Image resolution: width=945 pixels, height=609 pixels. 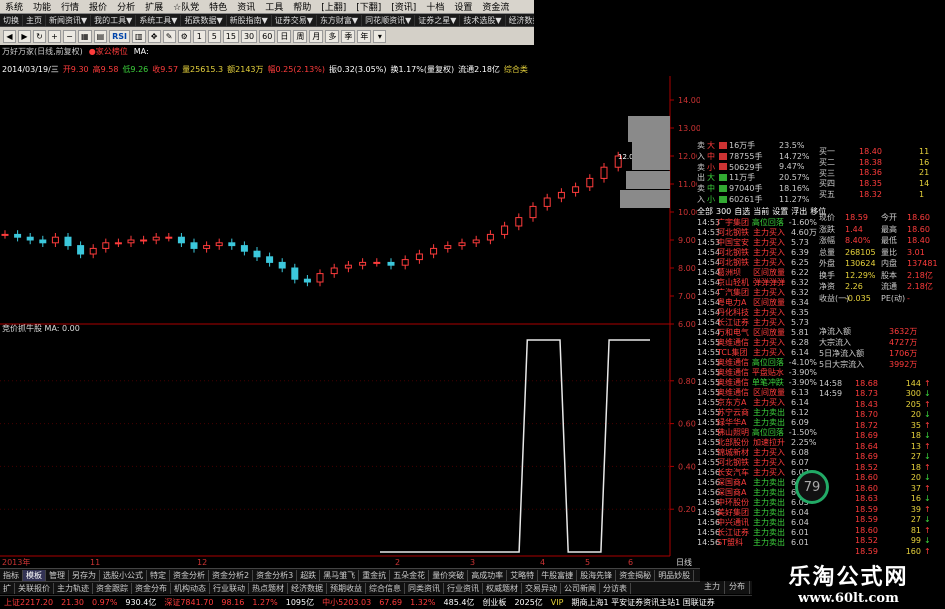 I want to click on menu-item-0: 系统, so click(x=14, y=6).